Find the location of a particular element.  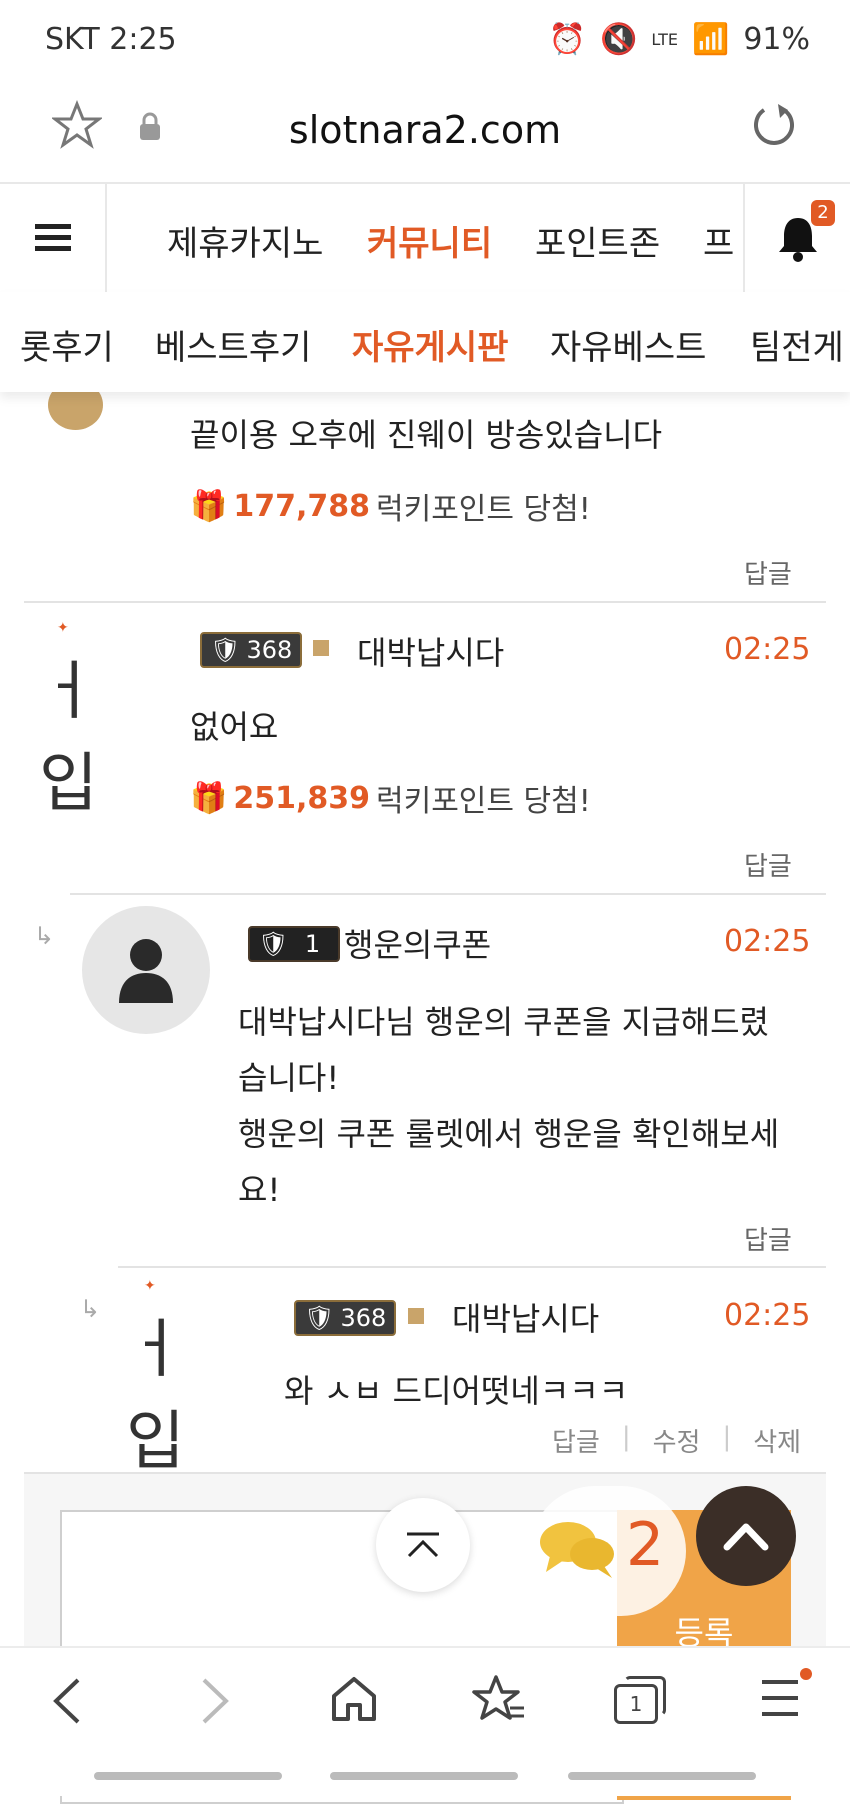

comment-line: 대박납시다님 행운의 쿠폰을 지급해드렸 is located at coordinates (503, 1022).